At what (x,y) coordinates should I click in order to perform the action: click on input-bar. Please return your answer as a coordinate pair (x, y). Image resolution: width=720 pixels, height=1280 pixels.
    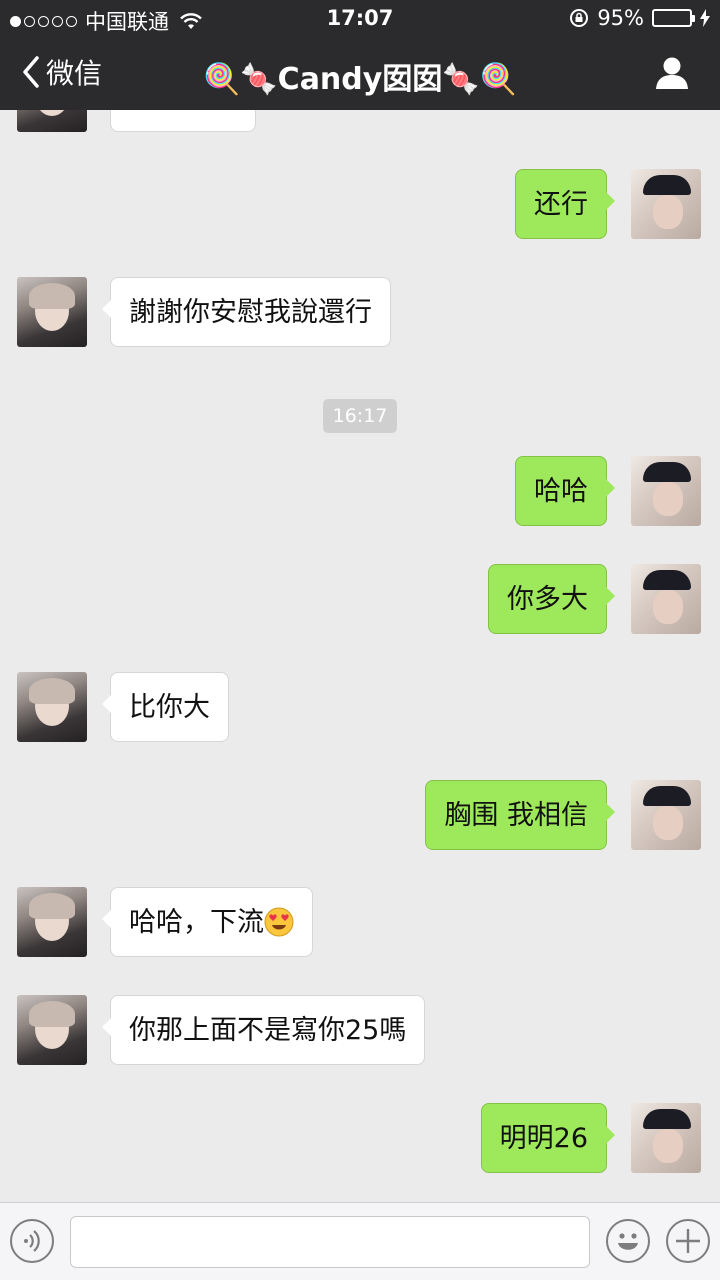
    Looking at the image, I should click on (360, 1241).